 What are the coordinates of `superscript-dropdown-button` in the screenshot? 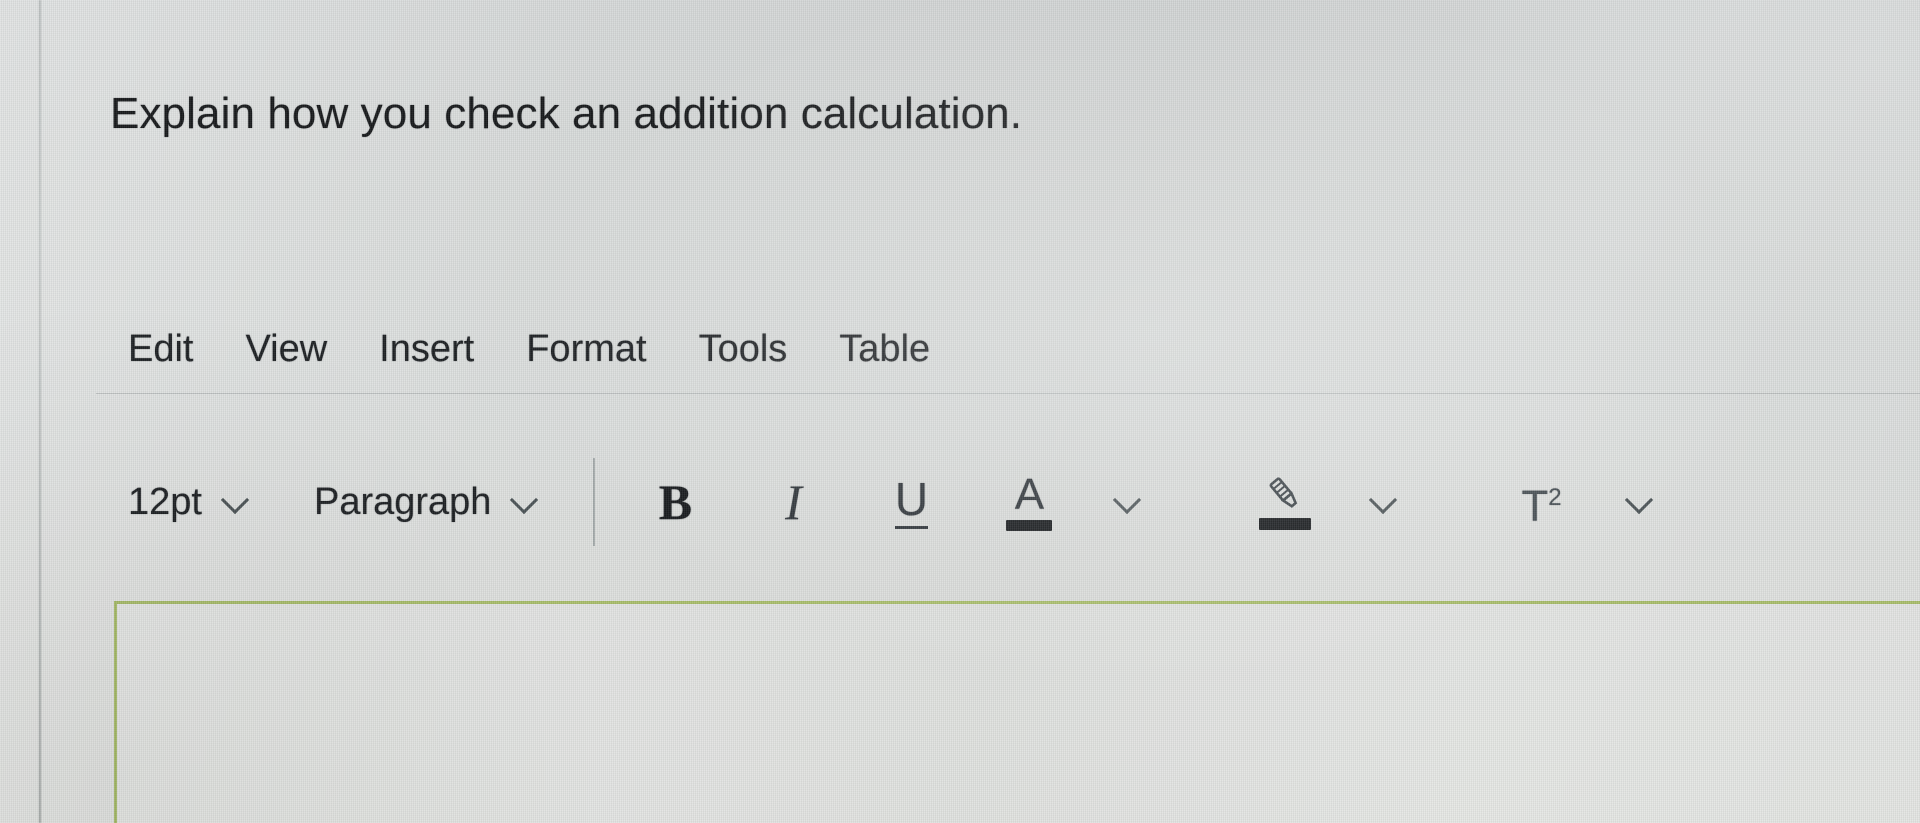 It's located at (1641, 502).